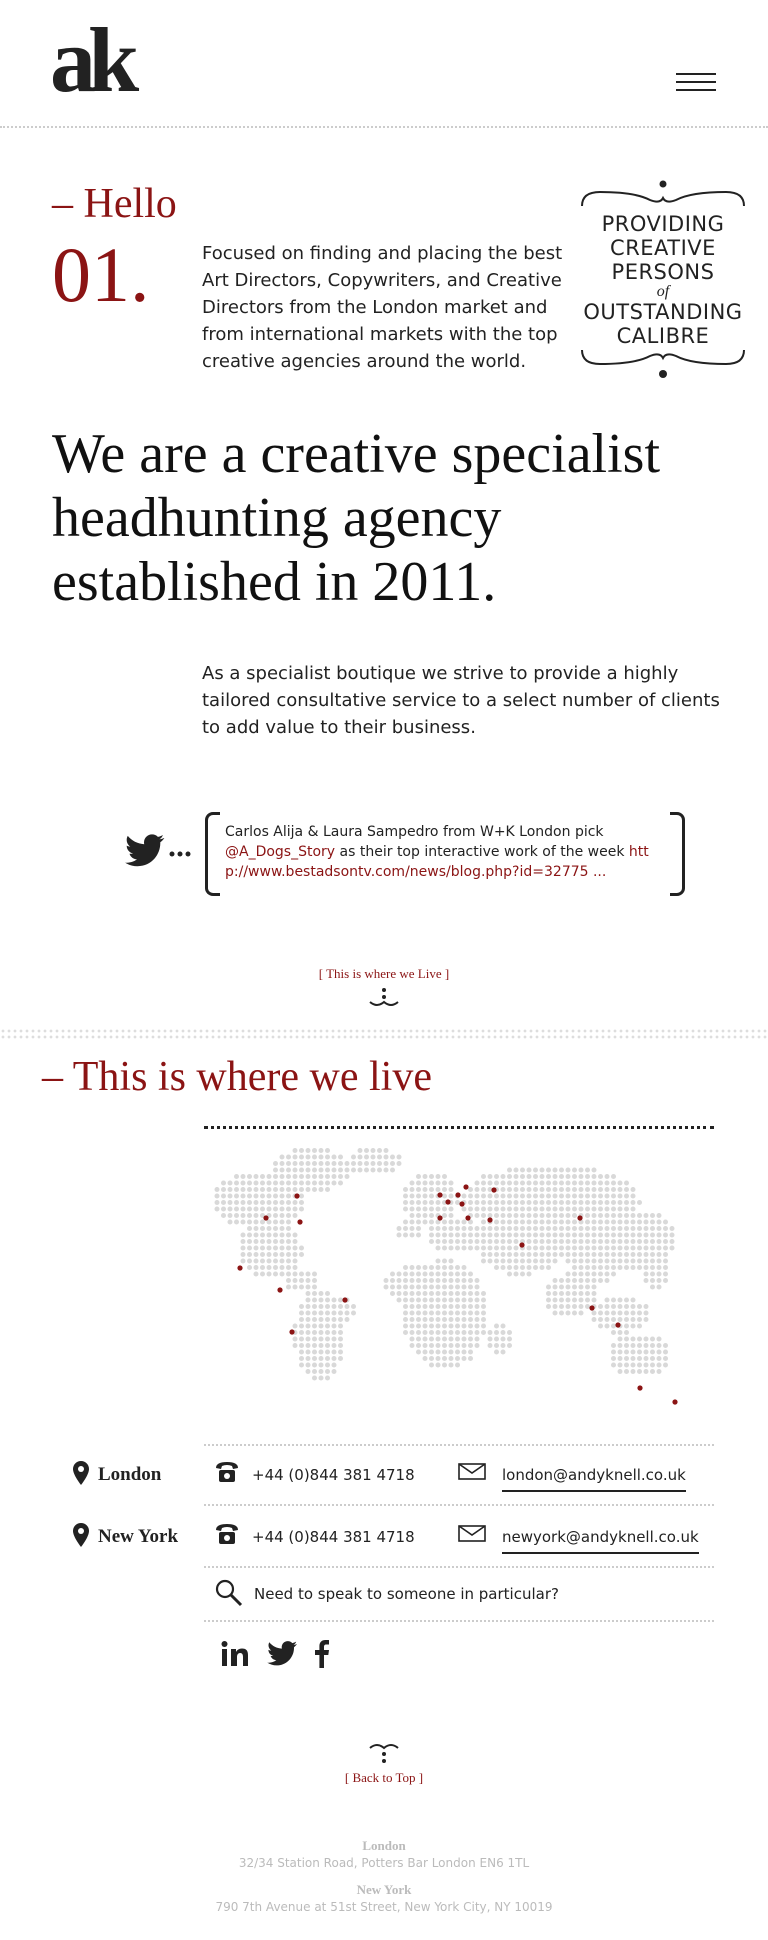 Image resolution: width=768 pixels, height=1940 pixels. I want to click on where-we-live-link: [ This is where we Live ], so click(384, 991).